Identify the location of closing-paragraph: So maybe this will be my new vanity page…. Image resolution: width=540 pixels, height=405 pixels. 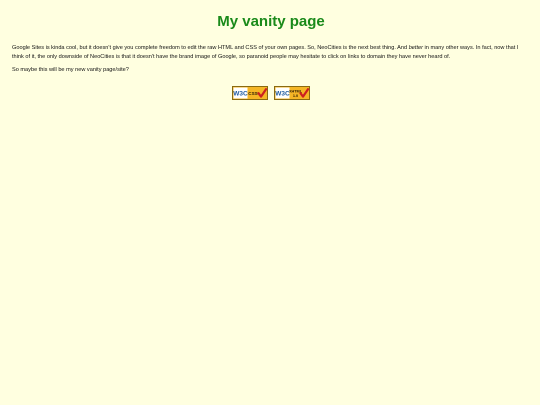
(70, 70).